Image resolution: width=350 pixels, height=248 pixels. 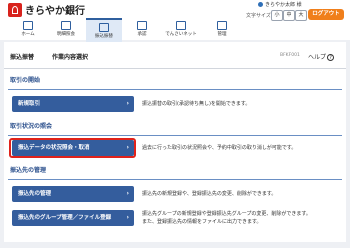 I want to click on bank-name: きらやか銀行, so click(x=55, y=11).